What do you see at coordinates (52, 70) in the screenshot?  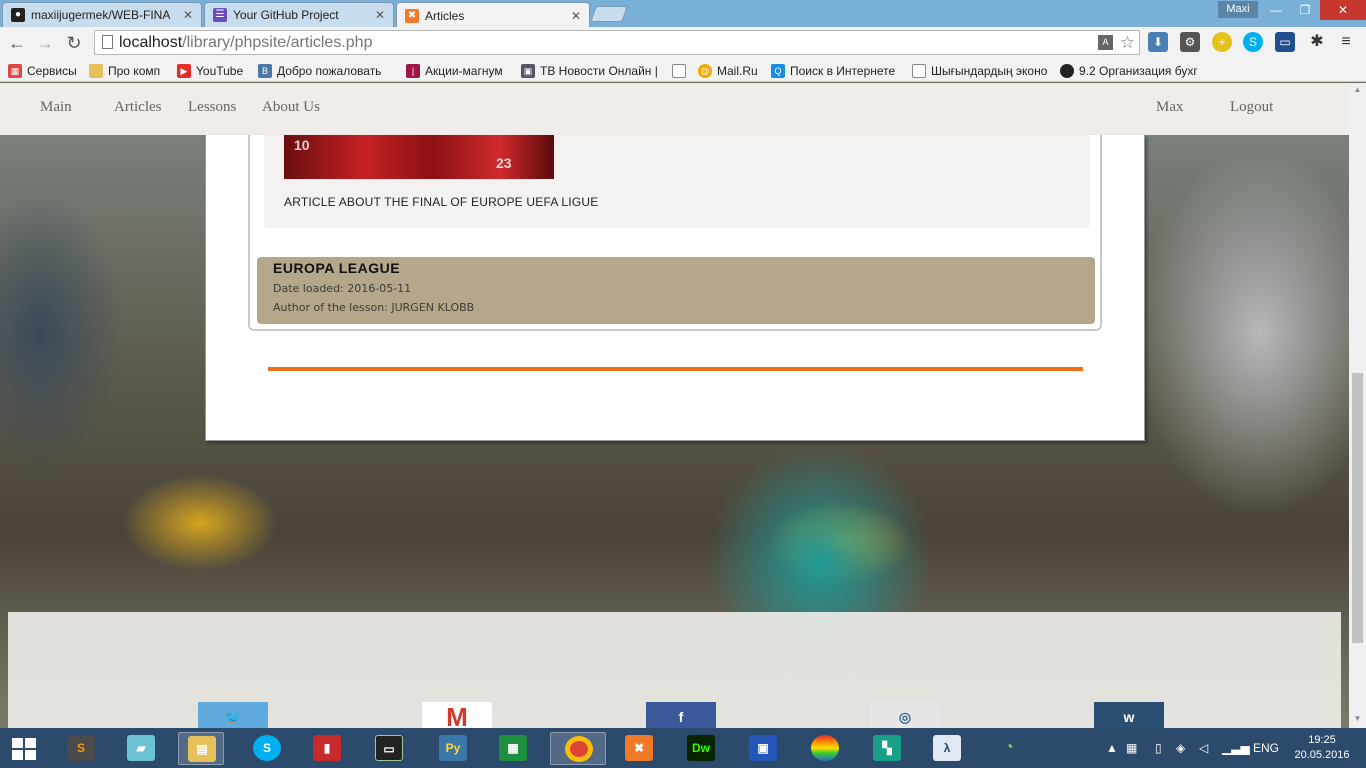 I see `bookmark-label: Сервисы` at bounding box center [52, 70].